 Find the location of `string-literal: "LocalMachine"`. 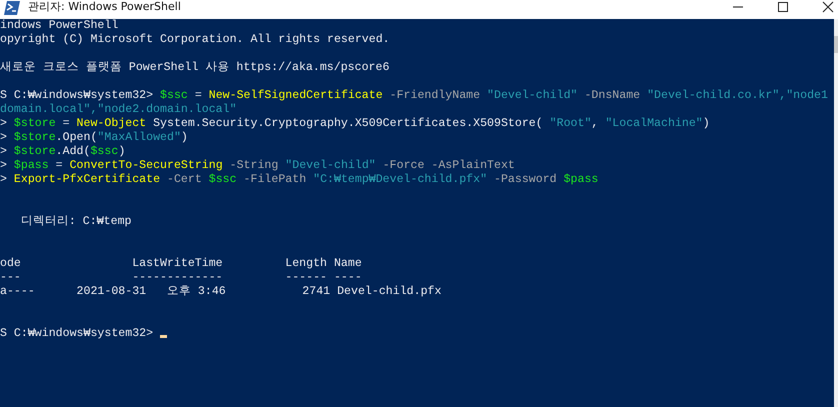

string-literal: "LocalMachine" is located at coordinates (654, 123).